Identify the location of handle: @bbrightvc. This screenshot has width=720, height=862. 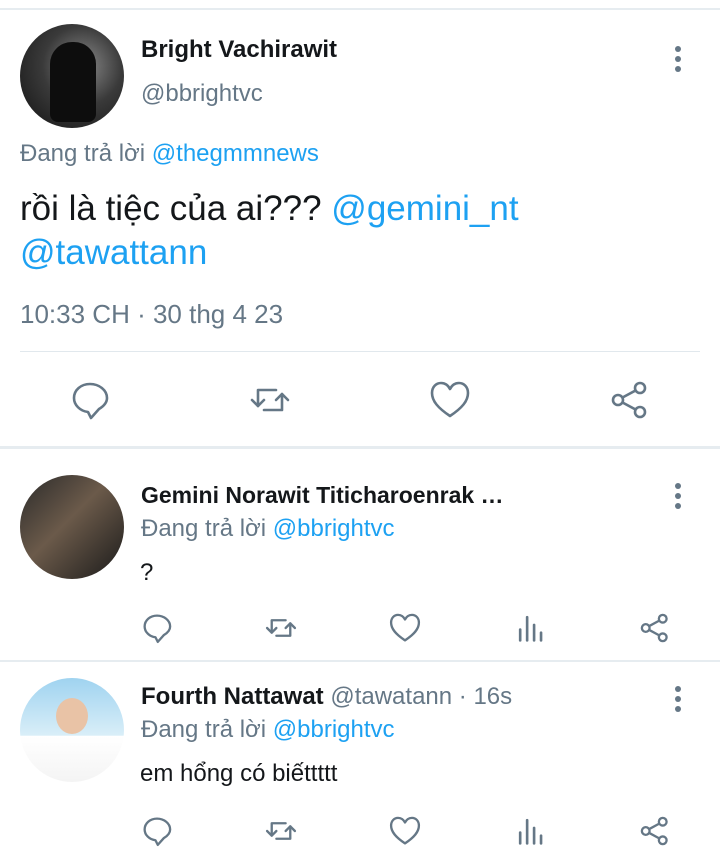
(202, 94).